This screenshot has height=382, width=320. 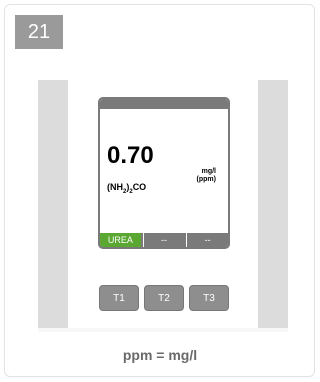 I want to click on step-number-badge: 21, so click(x=39, y=32).